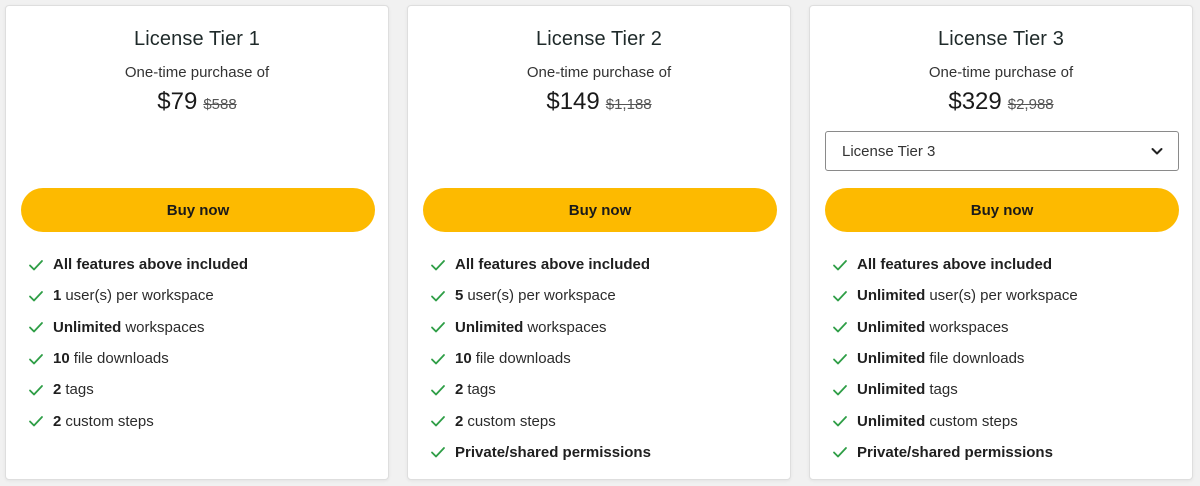 The width and height of the screenshot is (1200, 486). I want to click on current-price: $79, so click(177, 101).